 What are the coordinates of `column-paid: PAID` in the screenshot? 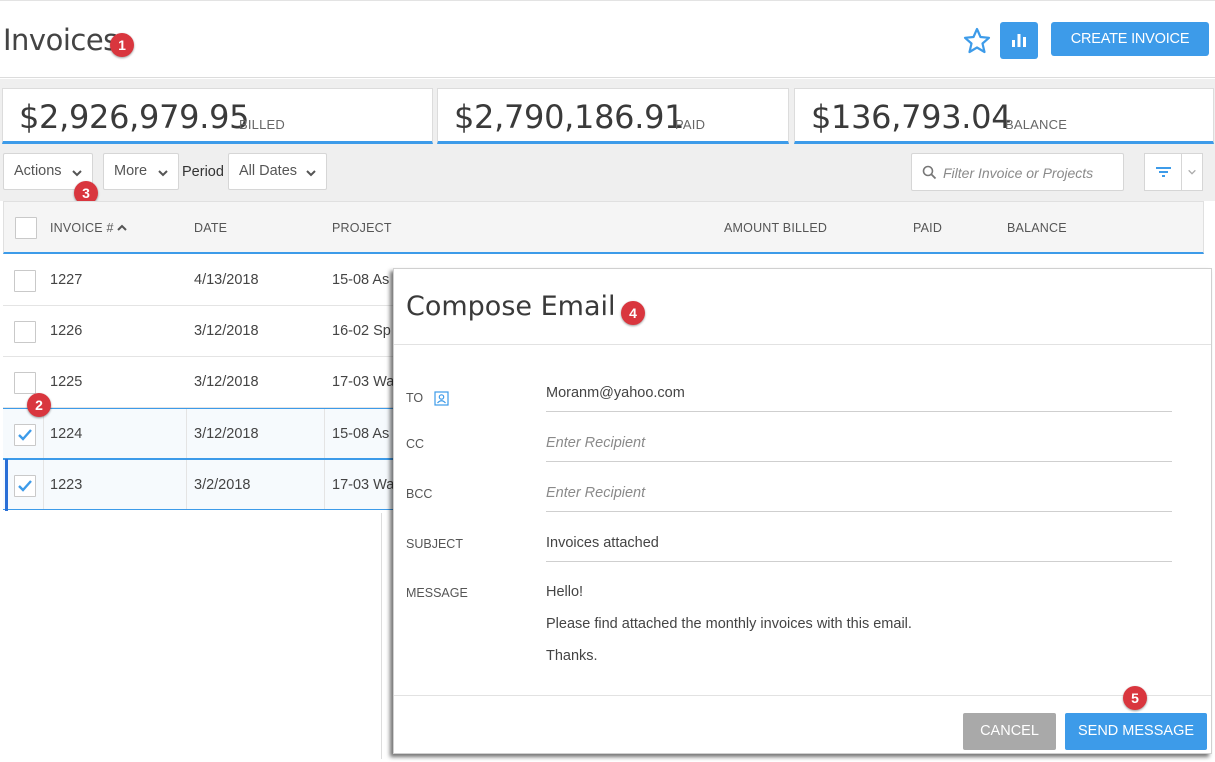 It's located at (927, 228).